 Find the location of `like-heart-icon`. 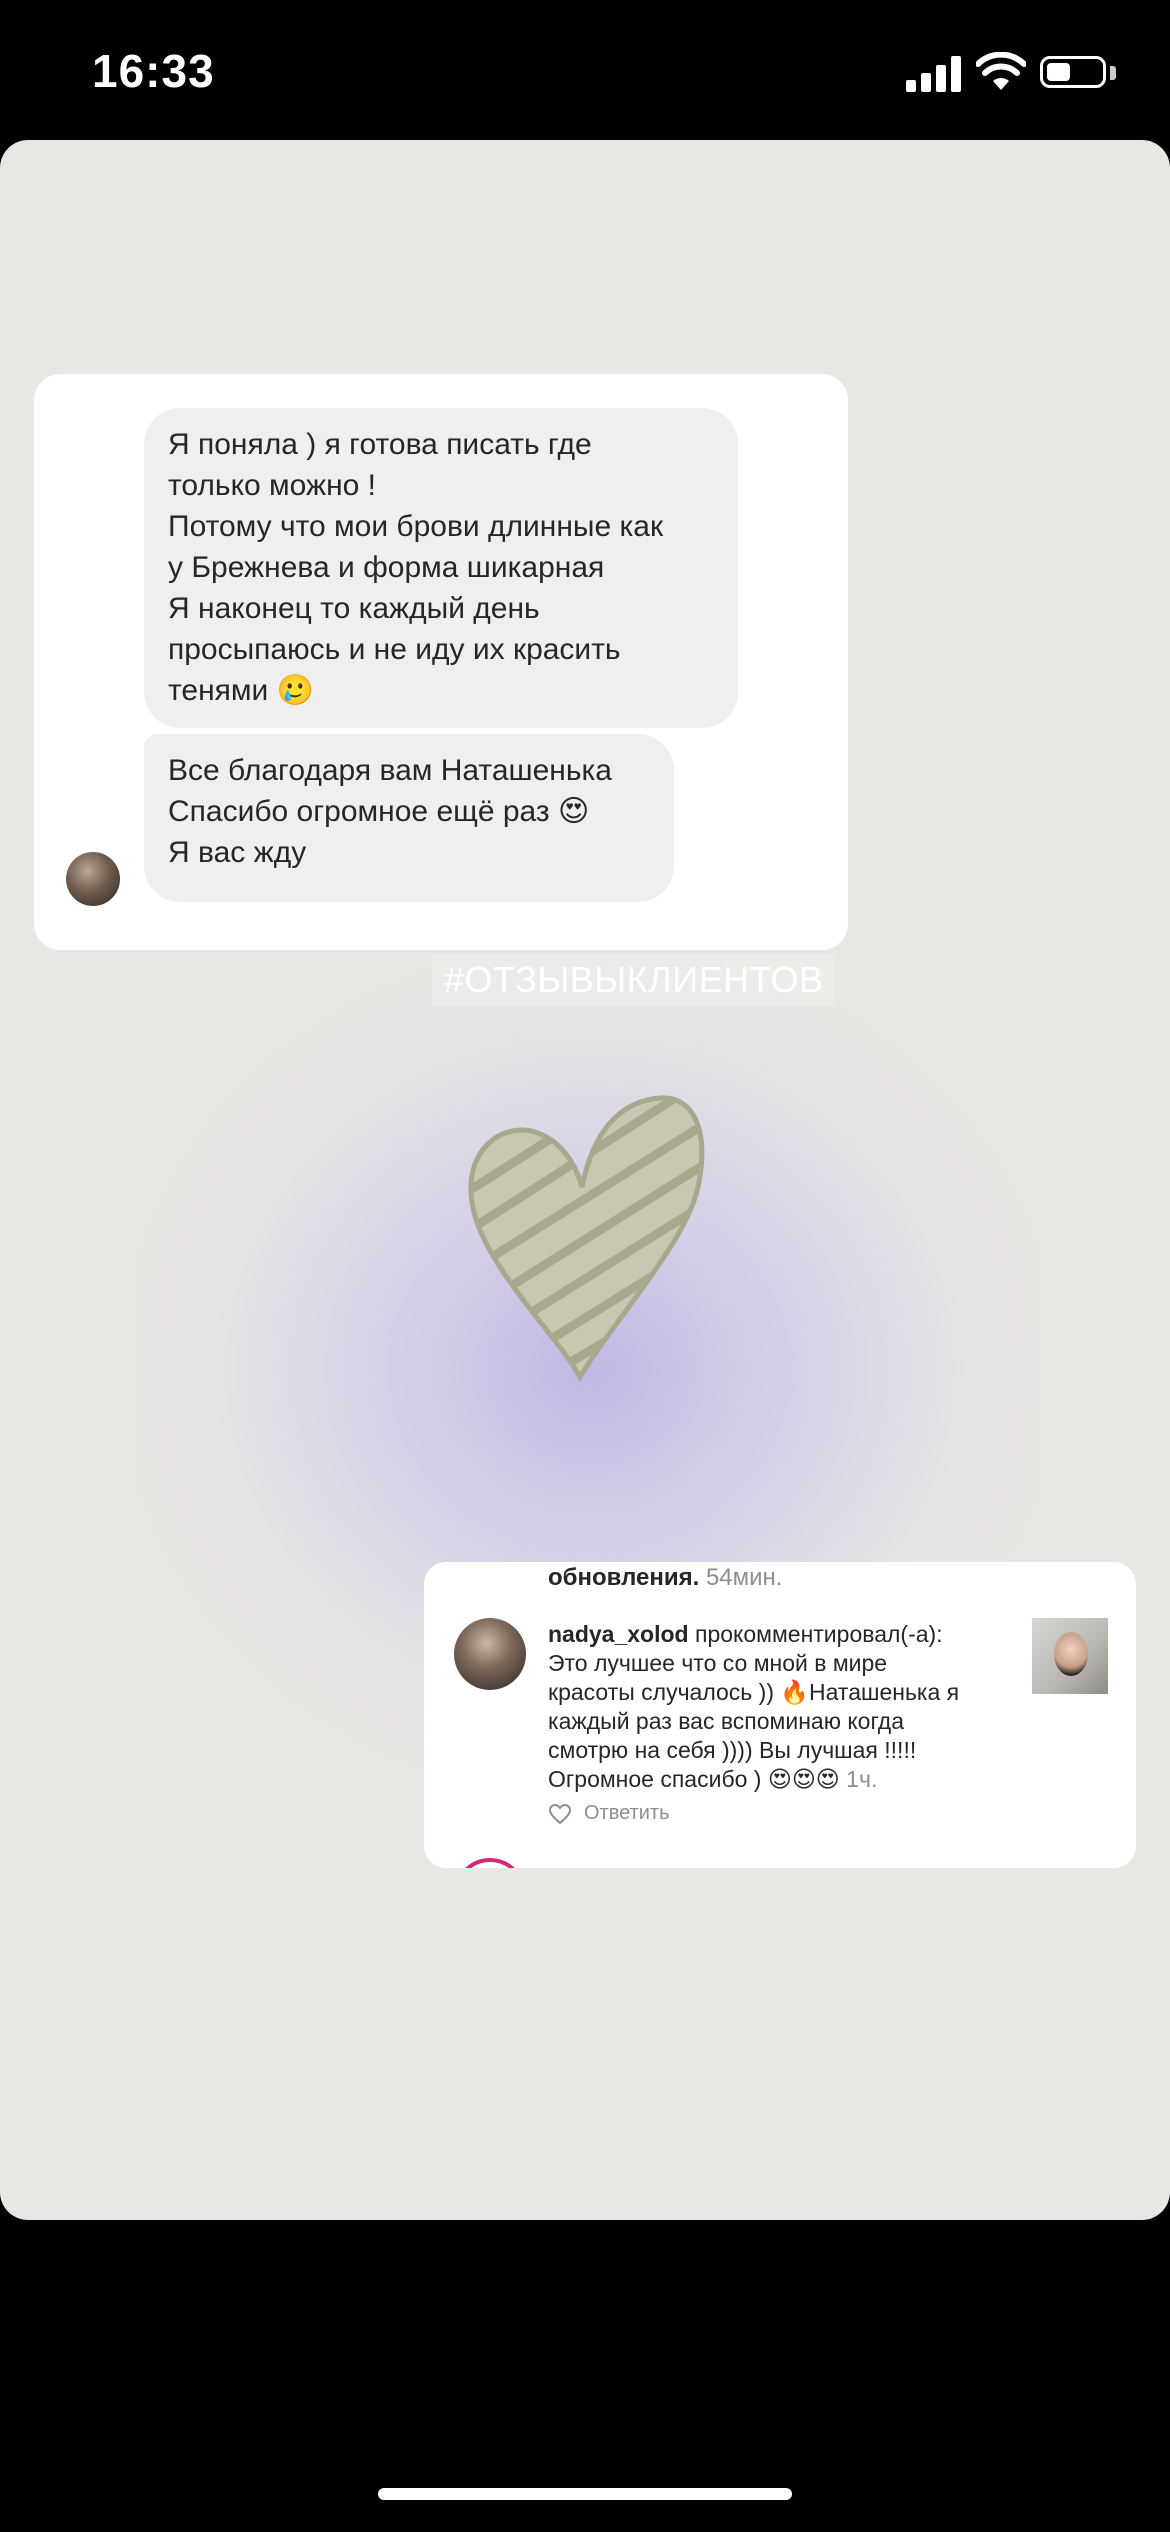

like-heart-icon is located at coordinates (560, 1813).